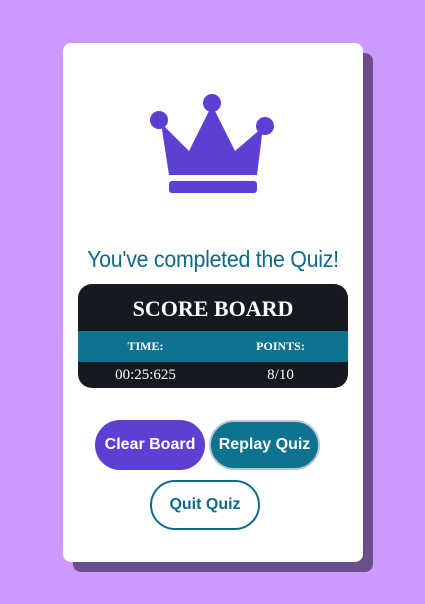 This screenshot has width=425, height=604. What do you see at coordinates (280, 346) in the screenshot?
I see `points-label: POINTS:` at bounding box center [280, 346].